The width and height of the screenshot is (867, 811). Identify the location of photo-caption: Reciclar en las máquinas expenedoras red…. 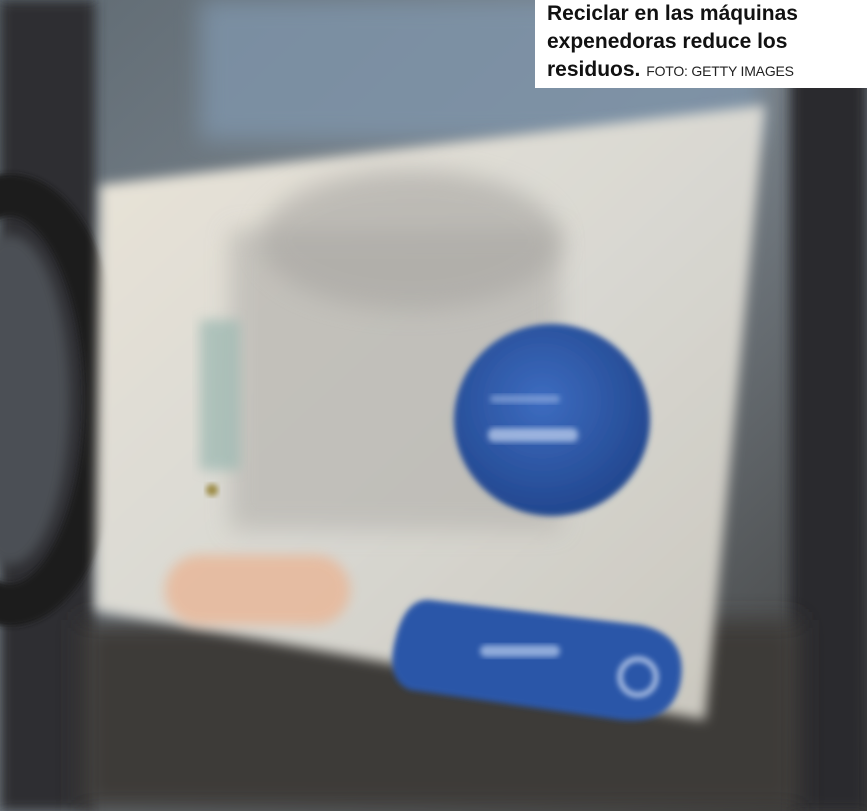
(704, 42).